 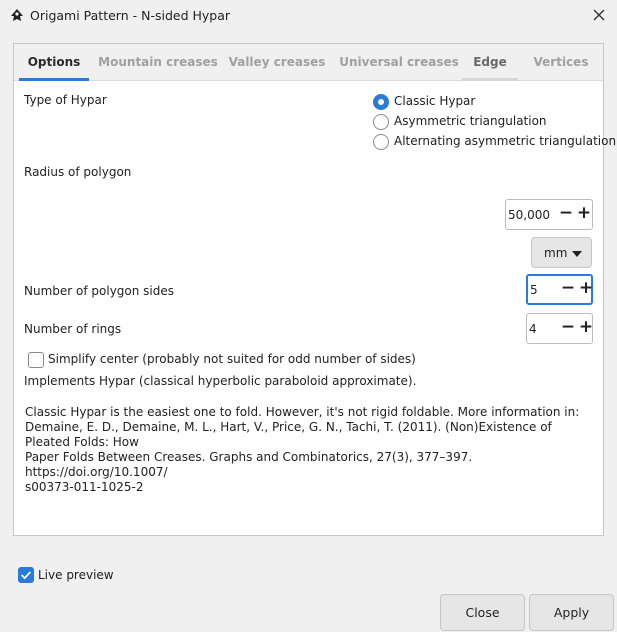 I want to click on tab-mountain-creases: Mountain creases, so click(x=158, y=62).